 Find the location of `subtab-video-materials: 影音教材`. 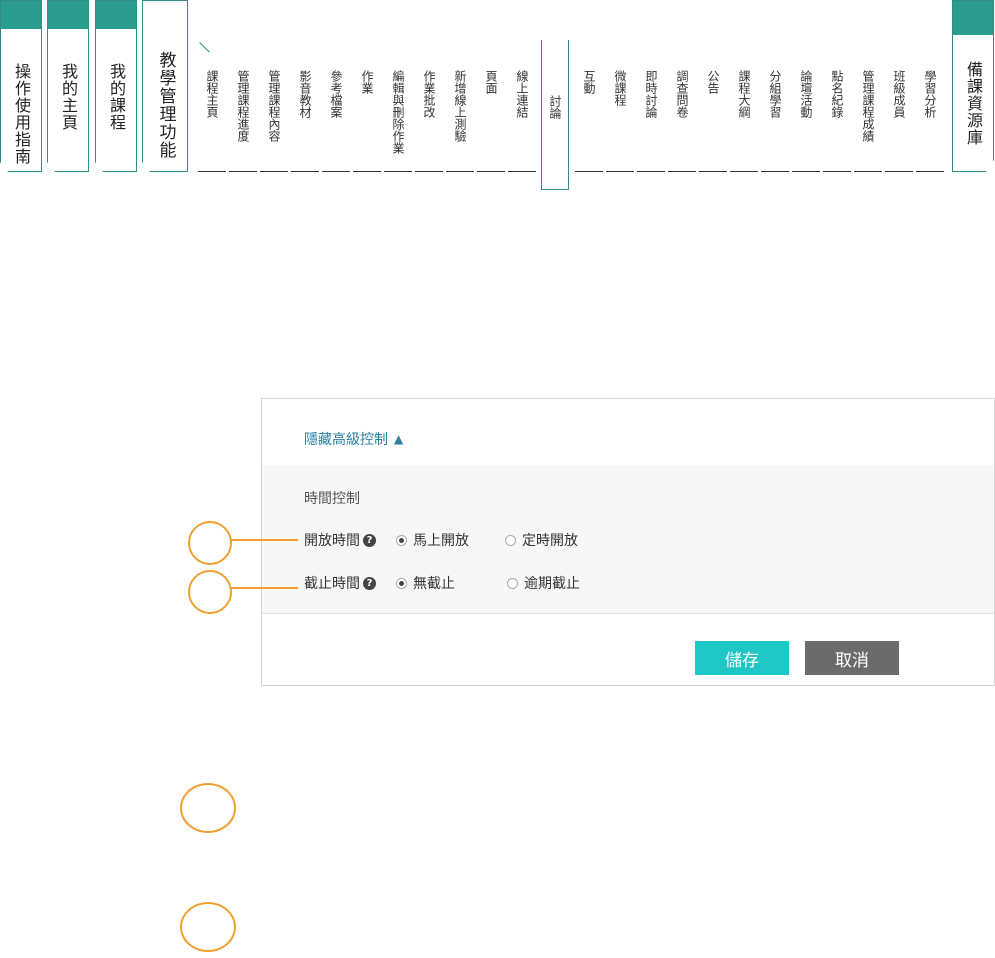

subtab-video-materials: 影音教材 is located at coordinates (305, 106).